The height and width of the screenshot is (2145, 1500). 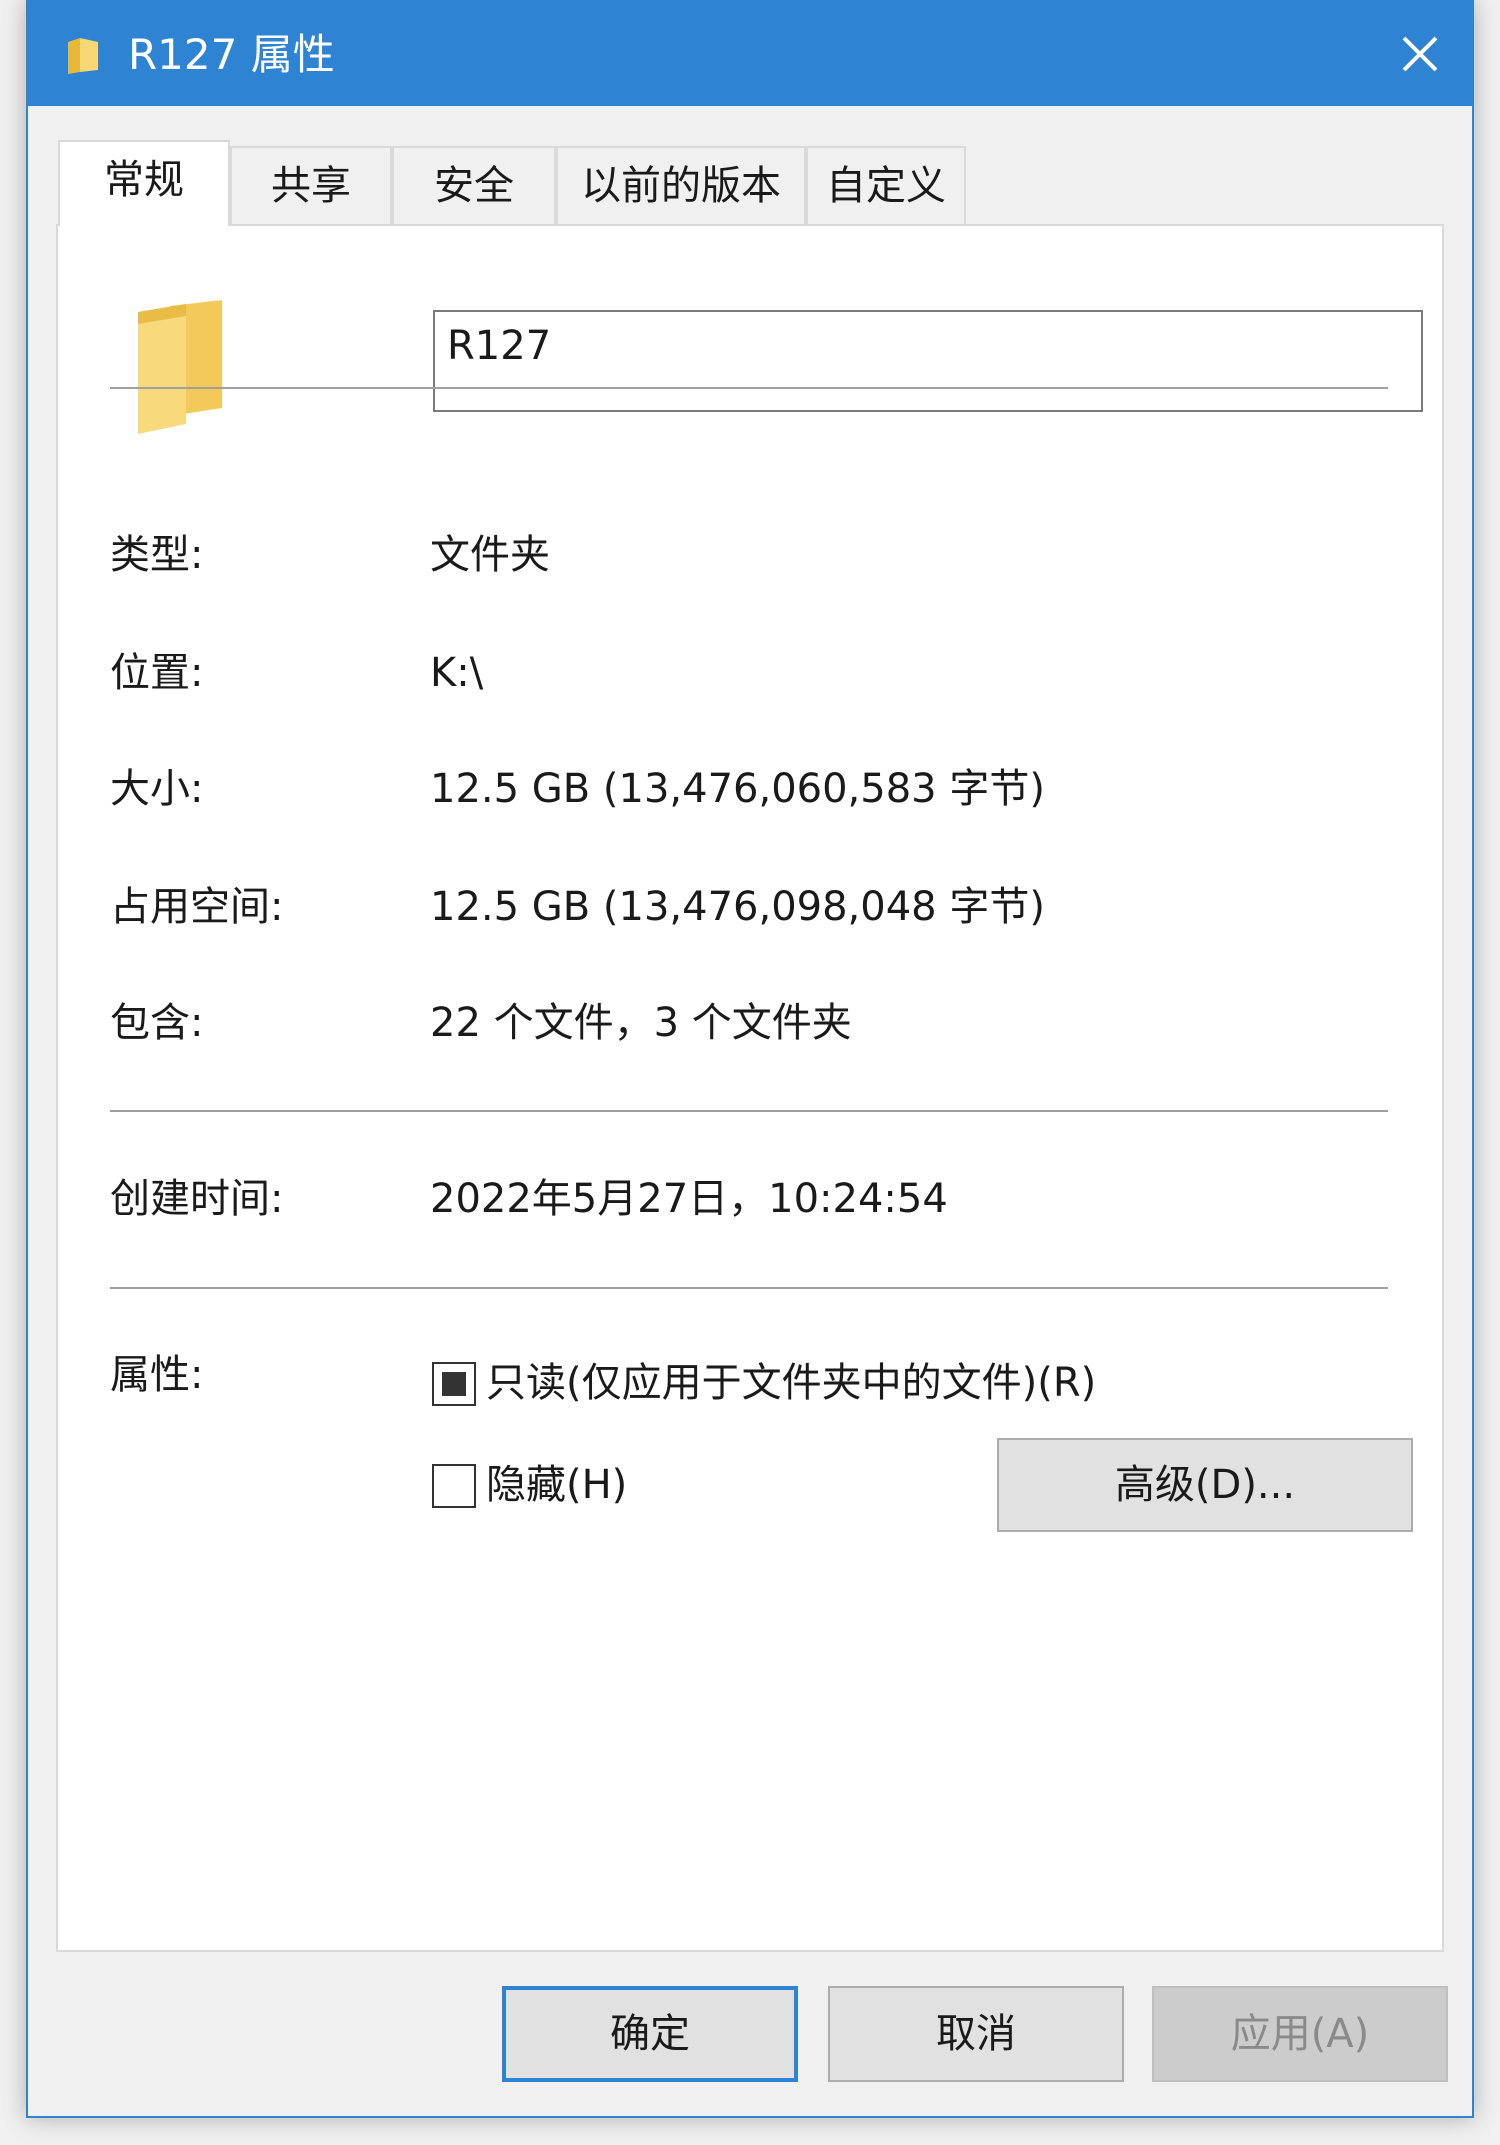 What do you see at coordinates (1300, 2034) in the screenshot?
I see `apply-button: 应用(A)` at bounding box center [1300, 2034].